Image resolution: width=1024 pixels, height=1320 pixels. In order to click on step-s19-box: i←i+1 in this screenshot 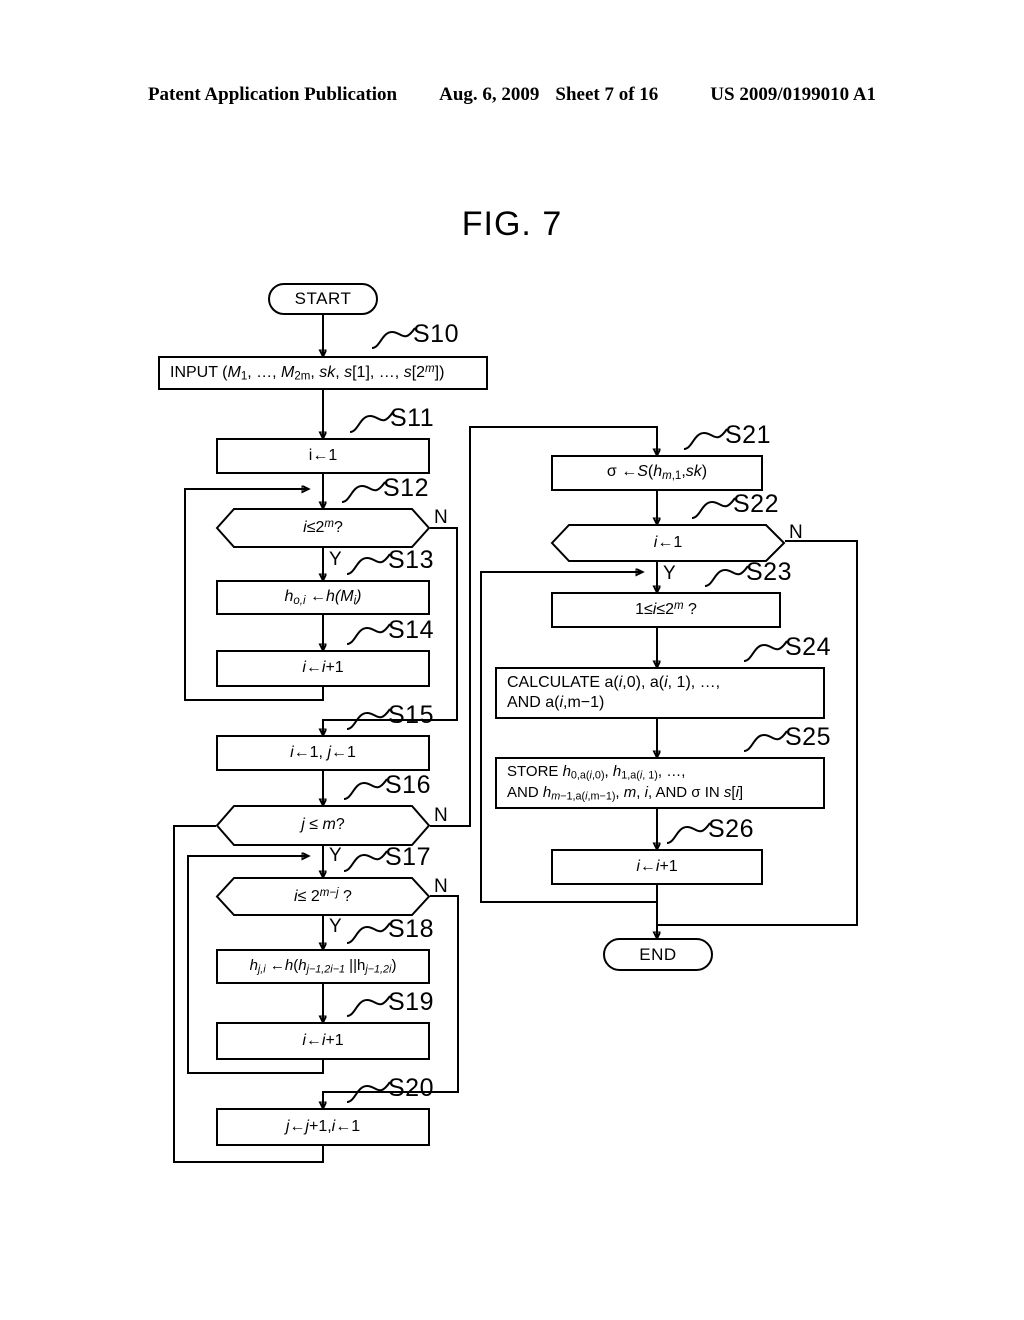, I will do `click(323, 1041)`.